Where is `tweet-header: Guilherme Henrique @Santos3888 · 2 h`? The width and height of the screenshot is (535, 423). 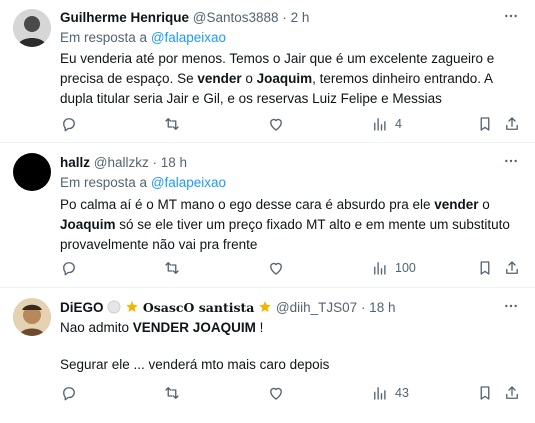 tweet-header: Guilherme Henrique @Santos3888 · 2 h is located at coordinates (277, 18).